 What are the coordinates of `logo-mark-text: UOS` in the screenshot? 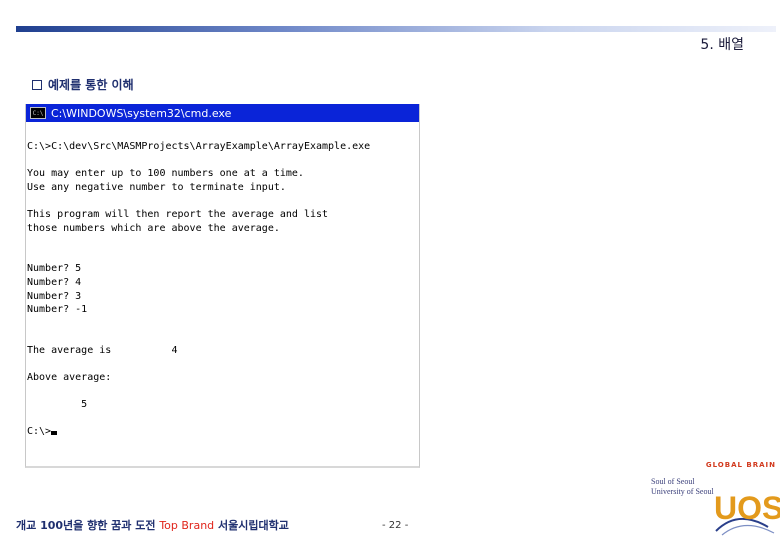 It's located at (747, 508).